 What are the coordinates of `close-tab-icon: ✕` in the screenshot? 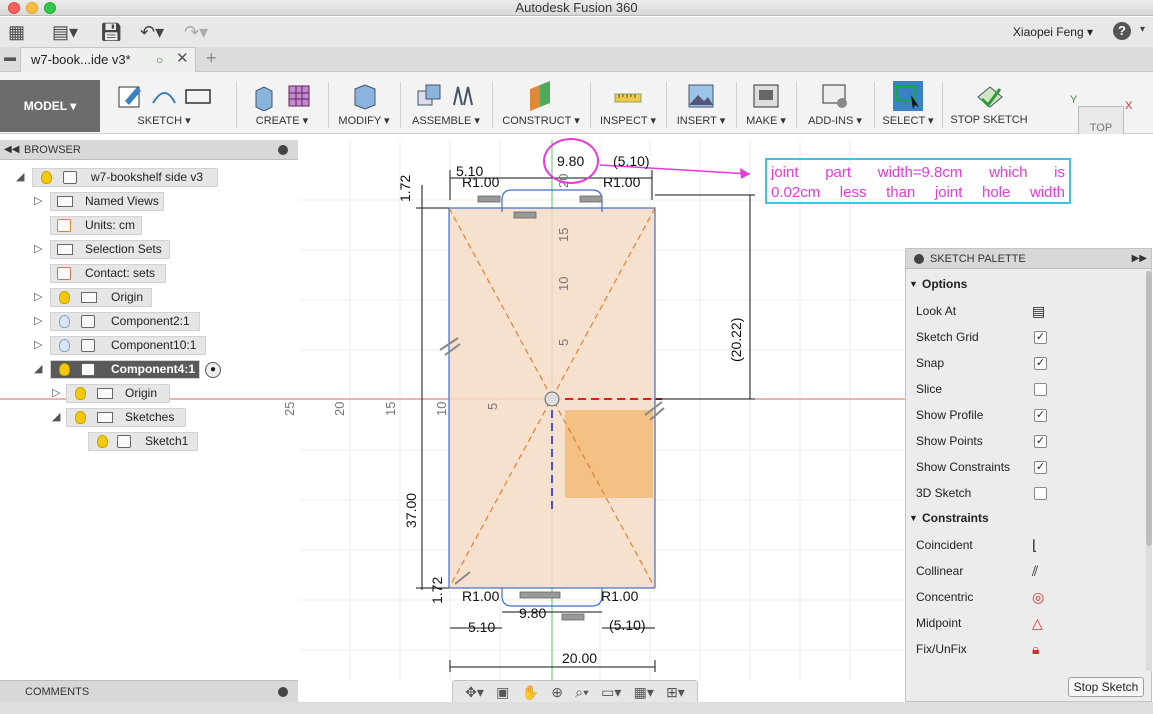 It's located at (182, 59).